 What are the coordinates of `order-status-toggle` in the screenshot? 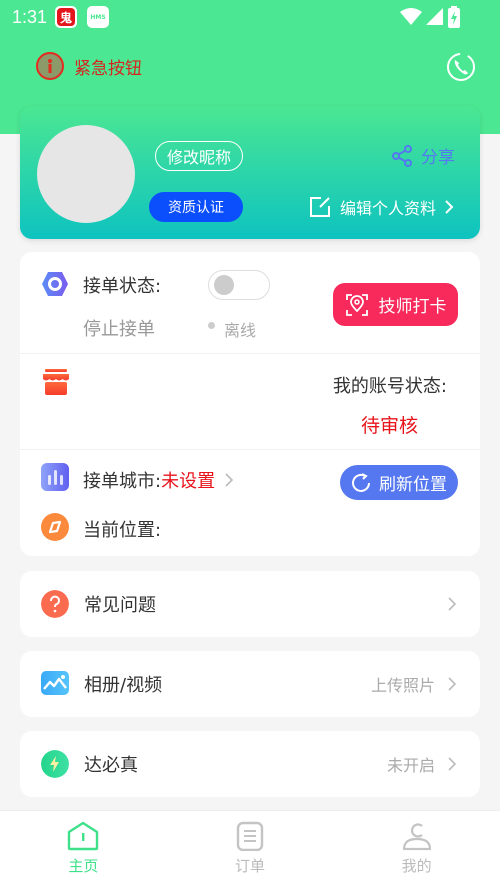 It's located at (239, 285).